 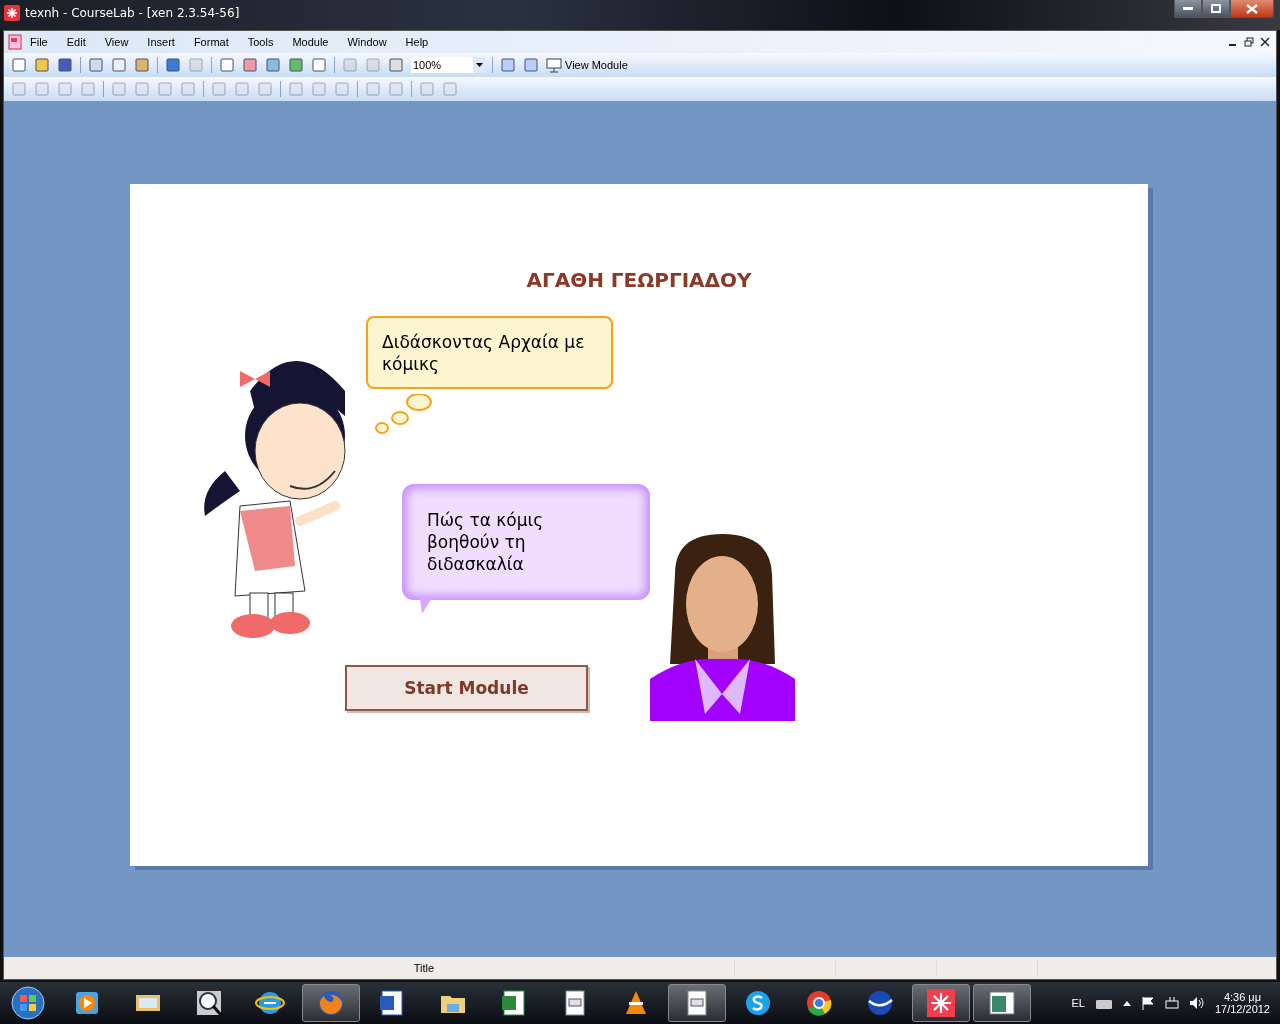 What do you see at coordinates (1242, 1009) in the screenshot?
I see `clock-date: 17/12/2012` at bounding box center [1242, 1009].